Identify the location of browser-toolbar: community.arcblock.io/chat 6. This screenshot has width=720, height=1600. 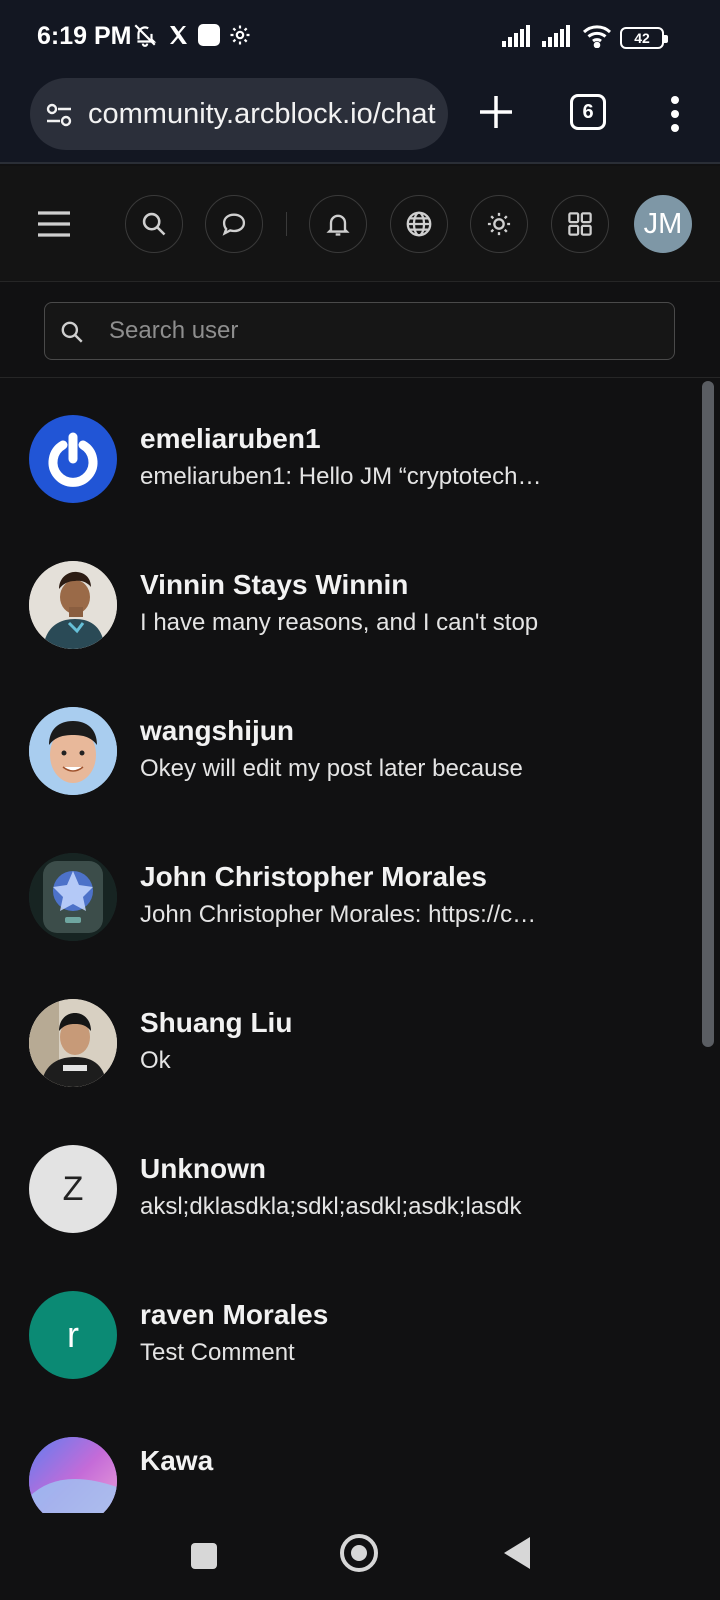
(360, 120).